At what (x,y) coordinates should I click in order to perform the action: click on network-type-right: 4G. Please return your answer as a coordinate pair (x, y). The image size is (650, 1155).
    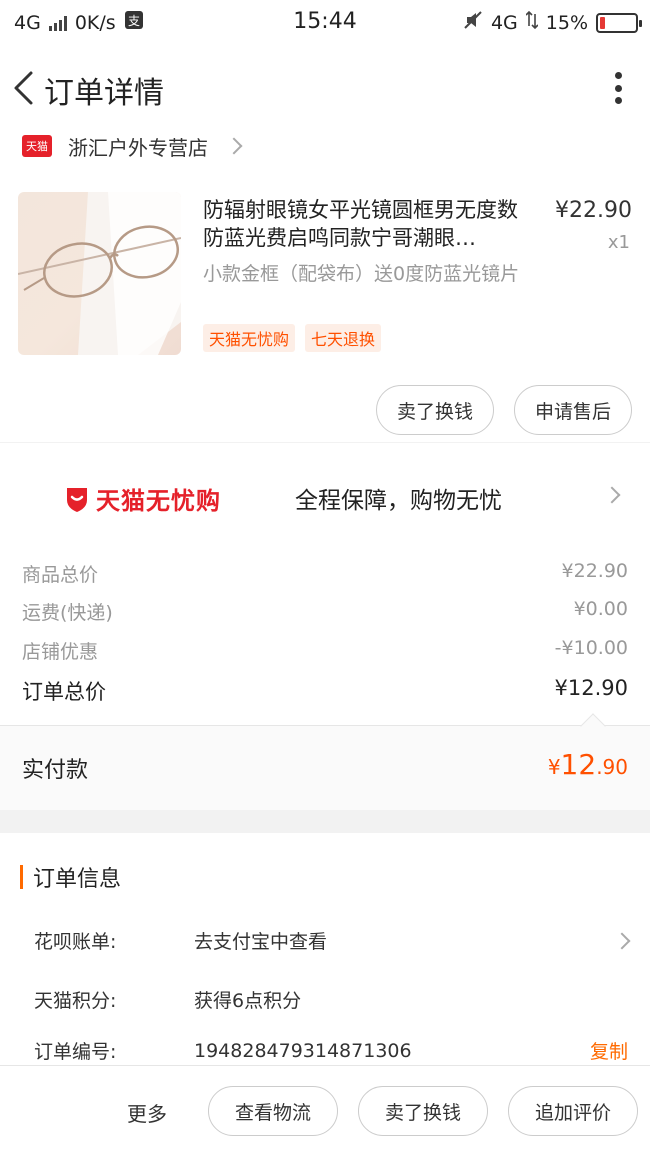
    Looking at the image, I should click on (504, 22).